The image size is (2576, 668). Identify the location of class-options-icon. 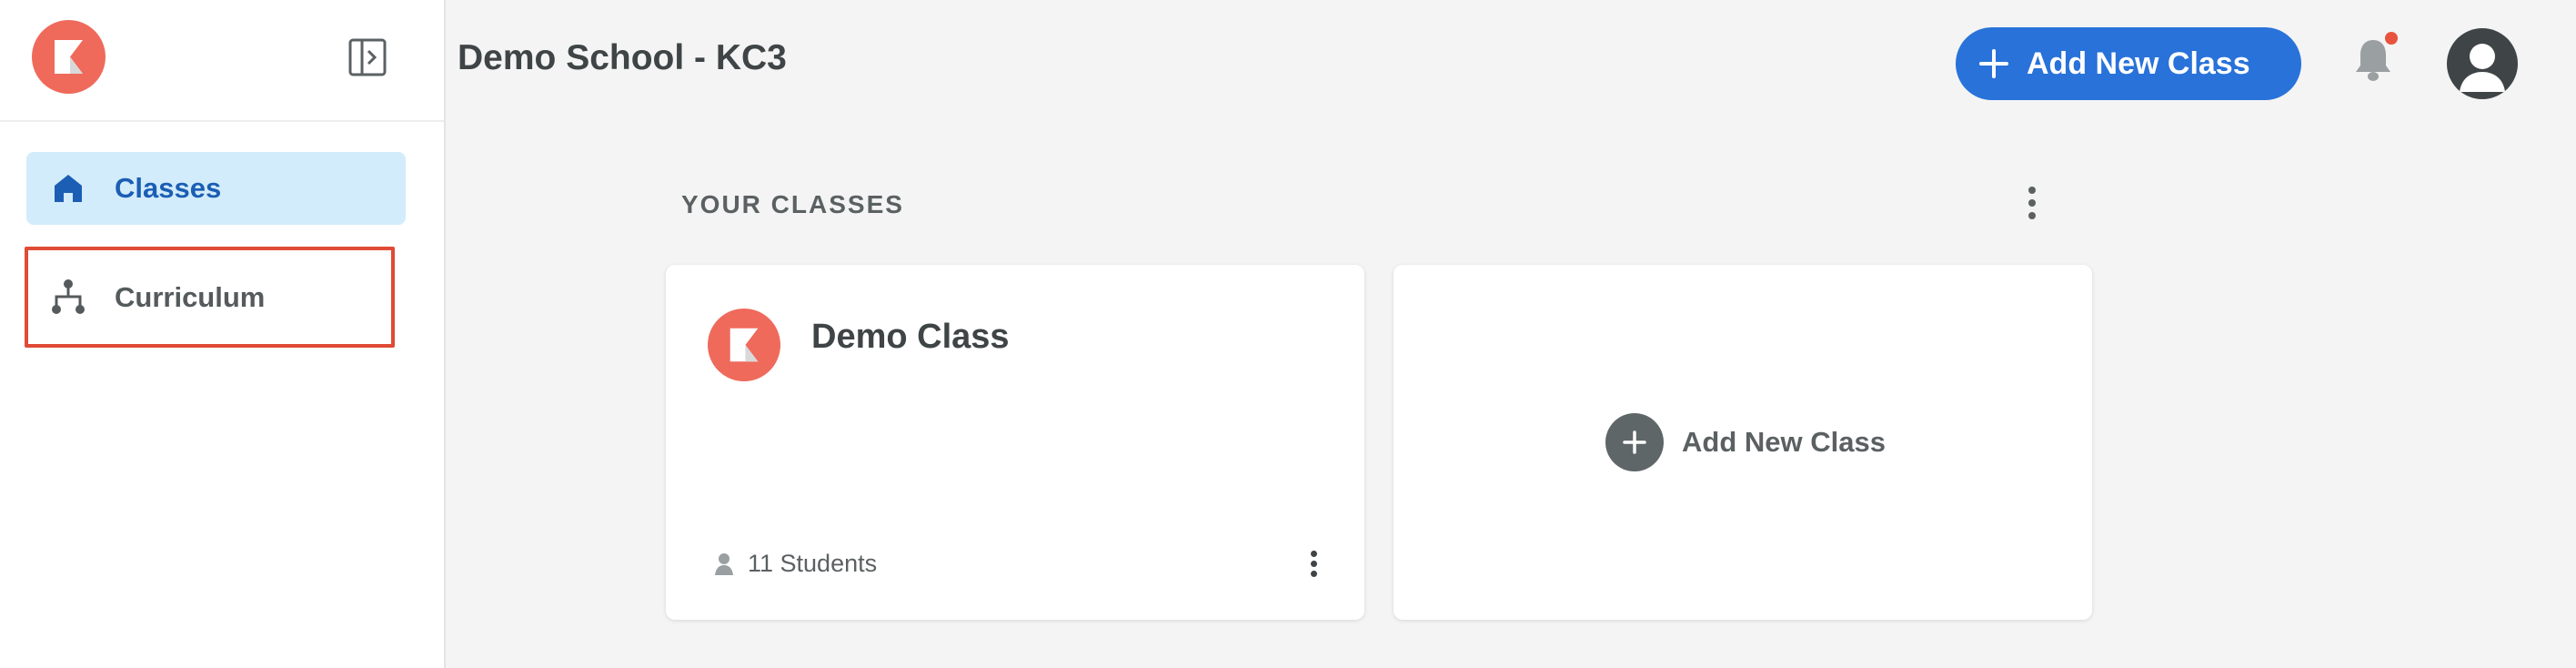
(1313, 563).